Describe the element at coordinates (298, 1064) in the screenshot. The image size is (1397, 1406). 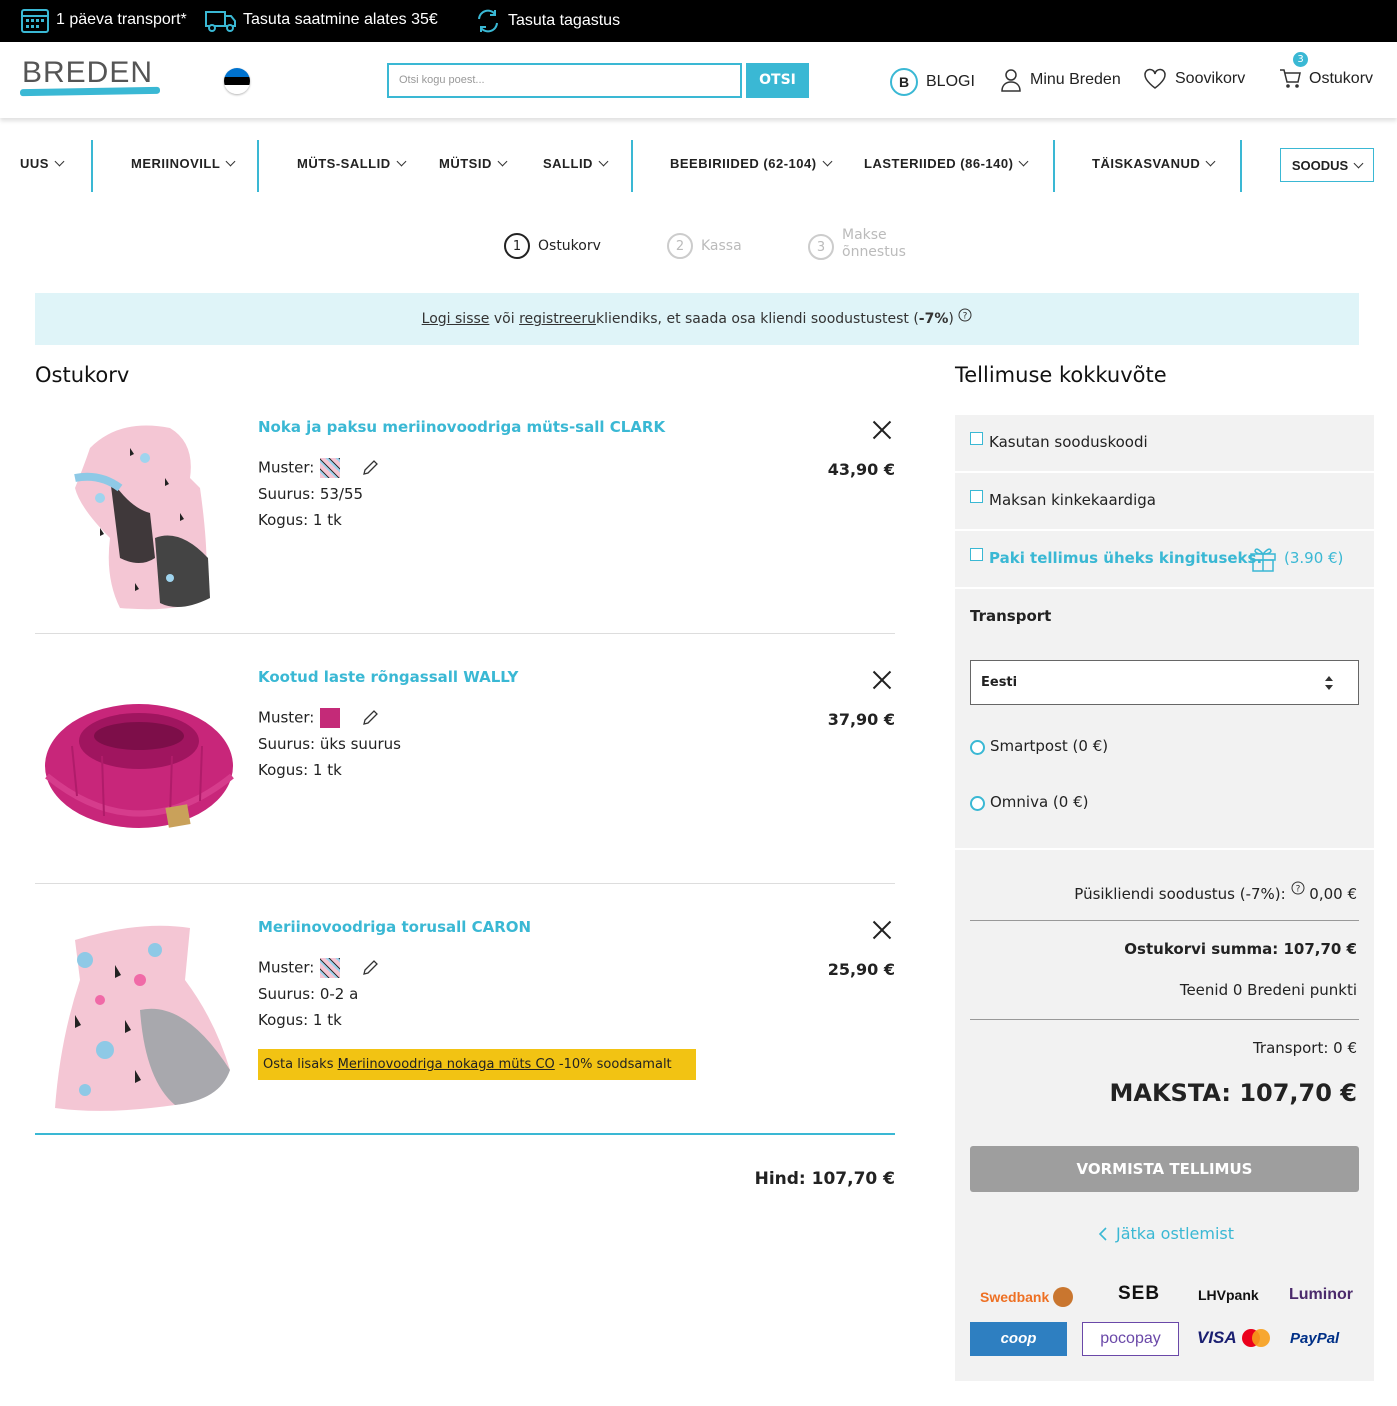
I see `promo-prefix: Osta lisaks` at that location.